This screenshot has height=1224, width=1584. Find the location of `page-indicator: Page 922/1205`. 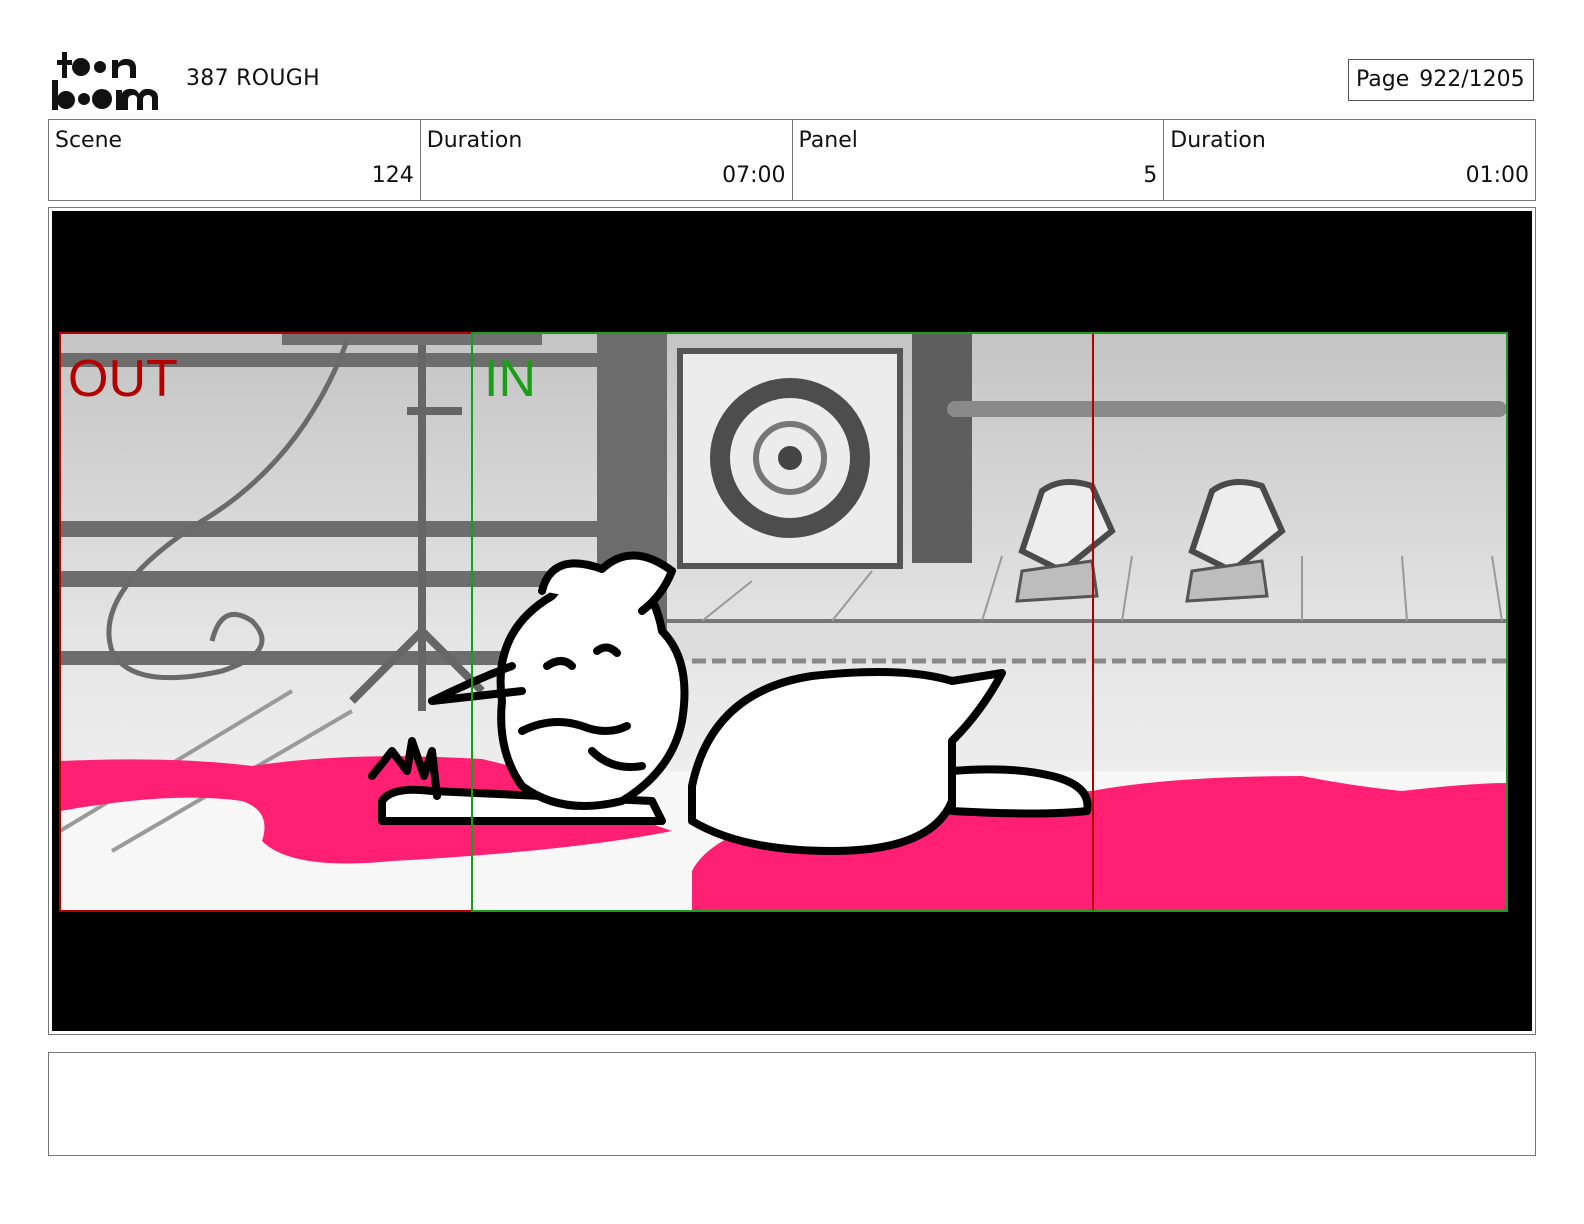

page-indicator: Page 922/1205 is located at coordinates (1441, 80).